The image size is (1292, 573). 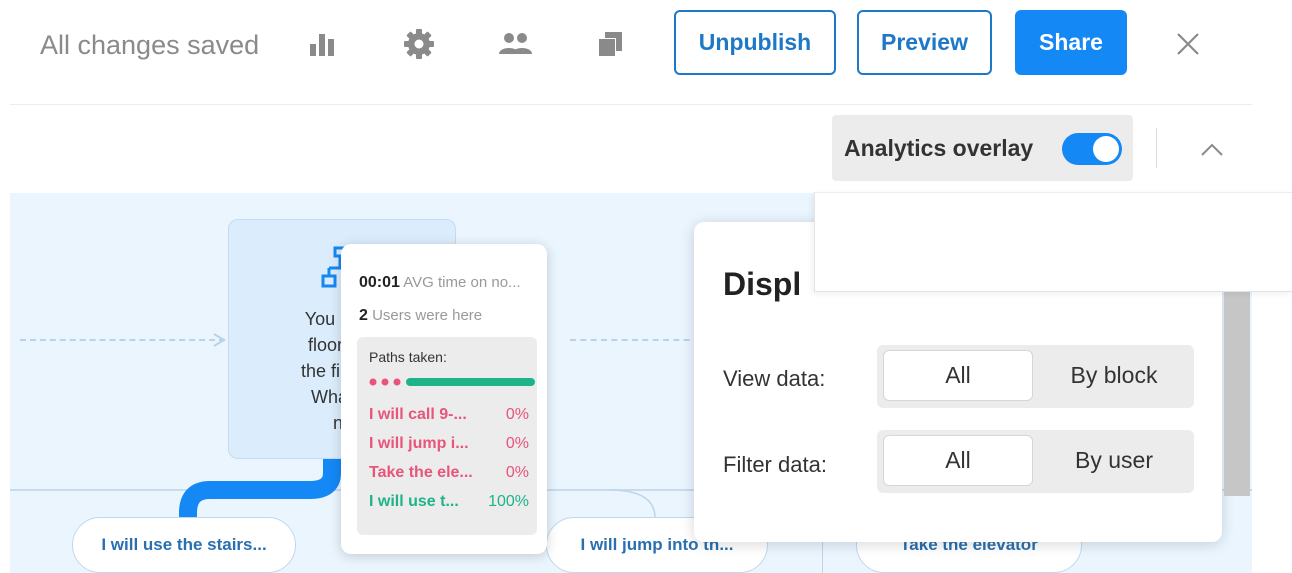 I want to click on subbar-divider, so click(x=1156, y=148).